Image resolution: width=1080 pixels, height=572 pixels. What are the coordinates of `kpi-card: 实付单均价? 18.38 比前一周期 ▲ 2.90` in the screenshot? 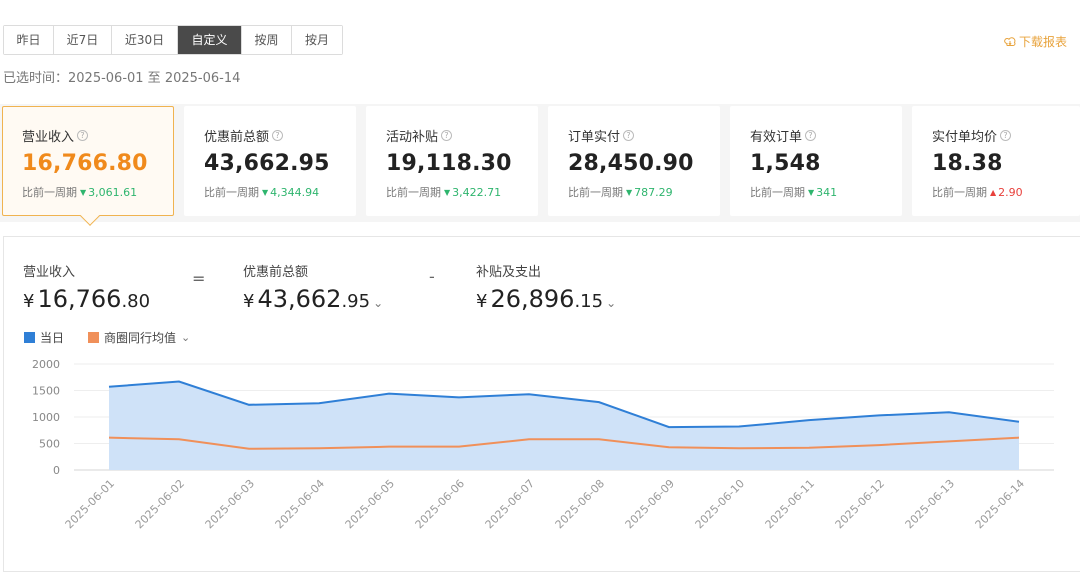 It's located at (996, 161).